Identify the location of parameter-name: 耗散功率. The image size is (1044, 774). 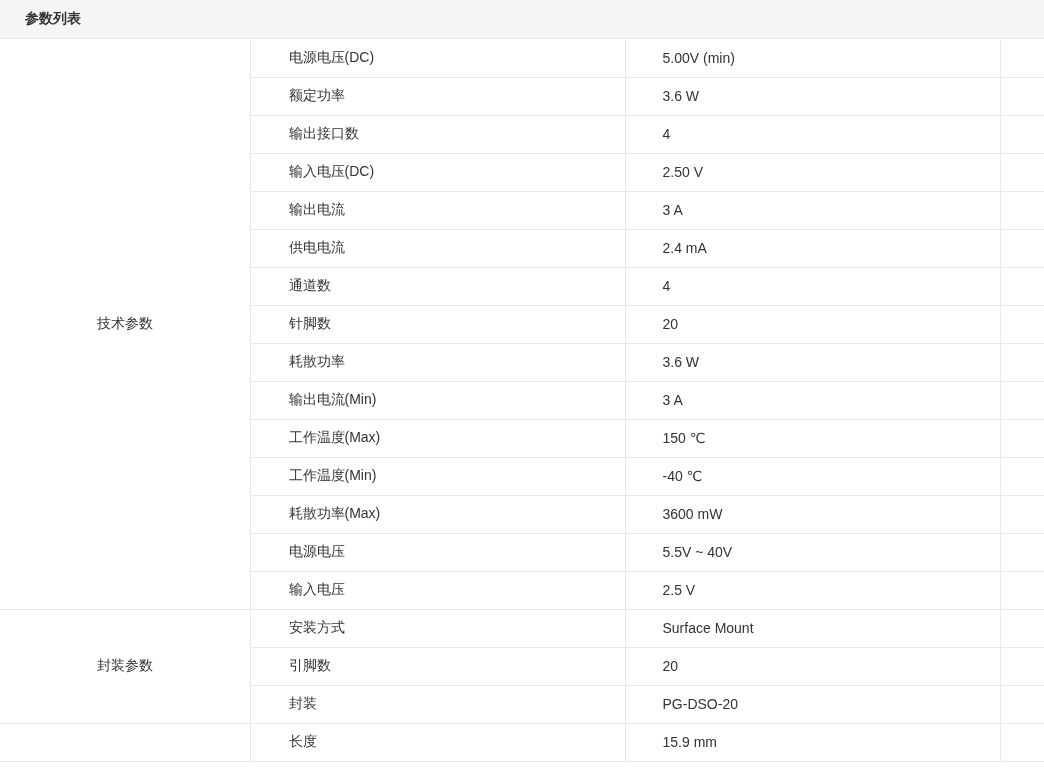
(437, 362).